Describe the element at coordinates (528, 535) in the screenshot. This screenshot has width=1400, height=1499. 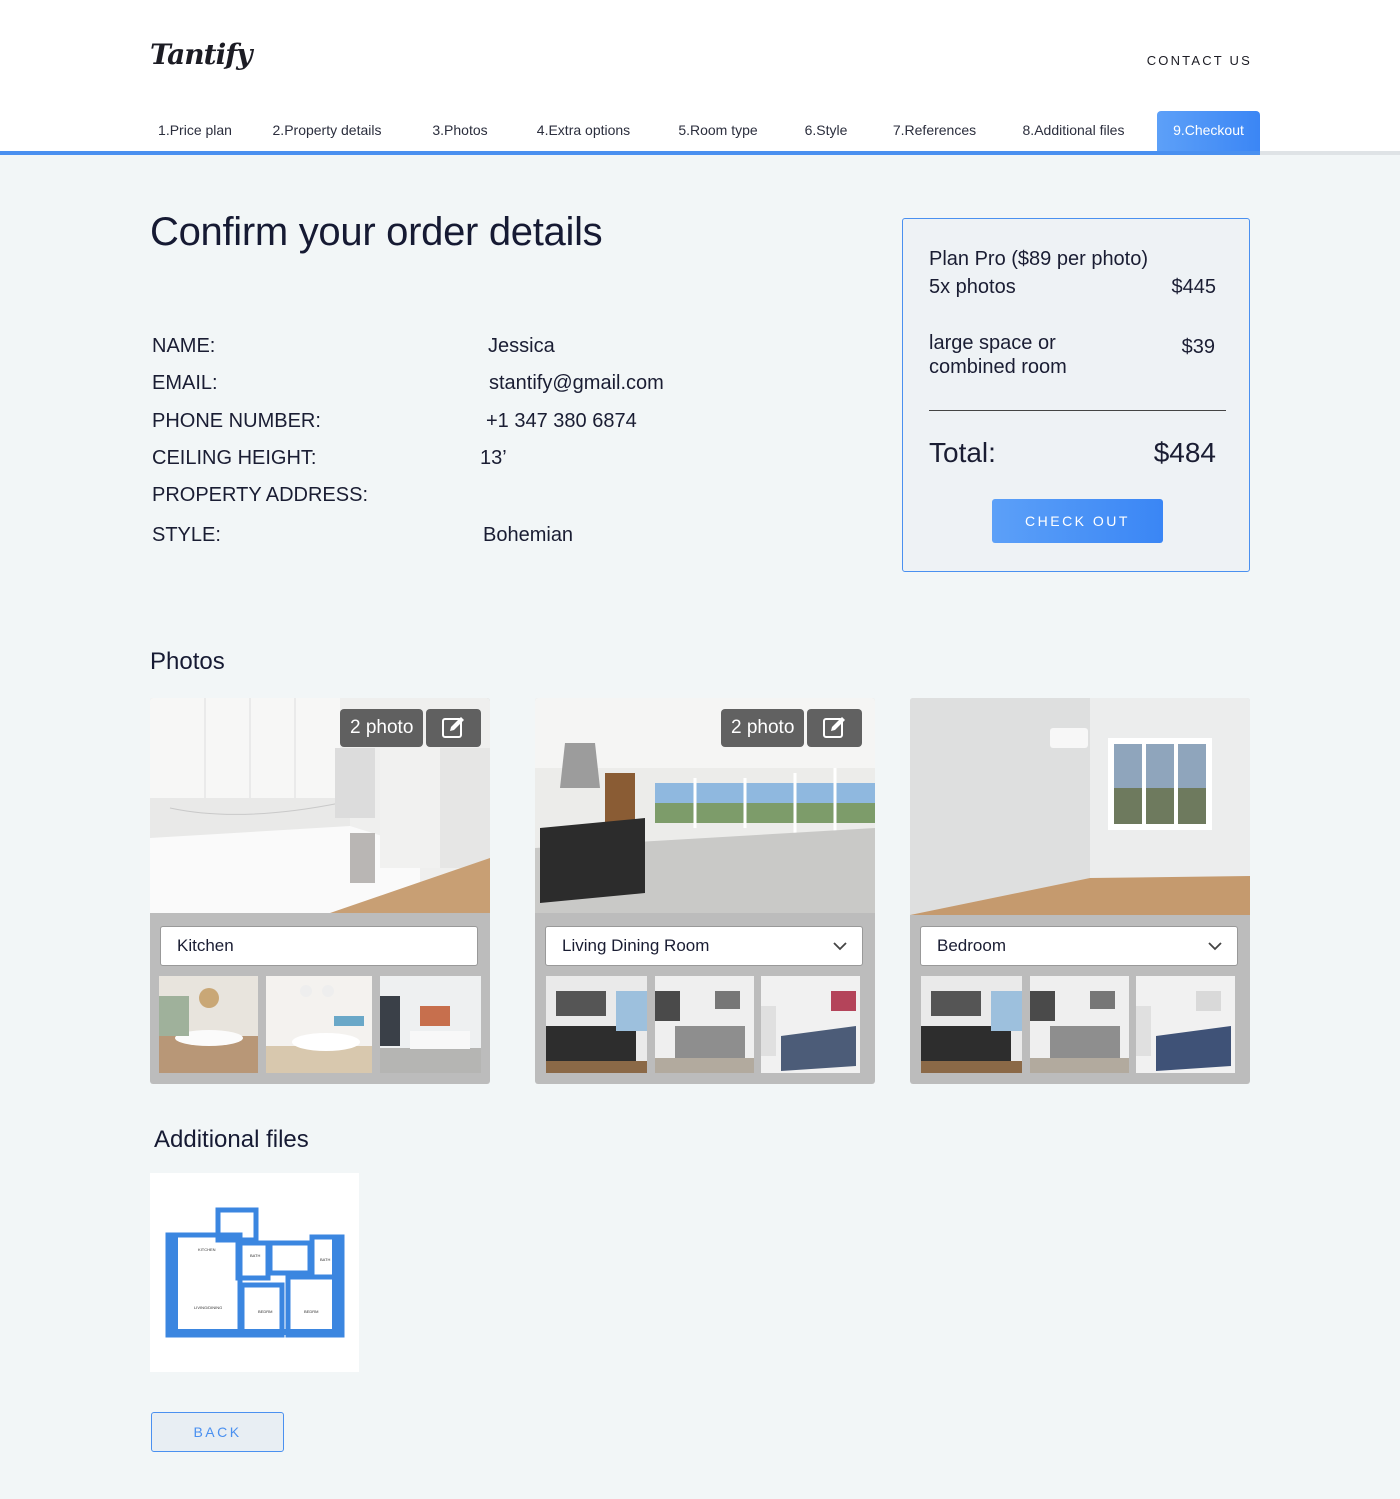
I see `style-value: Bohemian` at that location.